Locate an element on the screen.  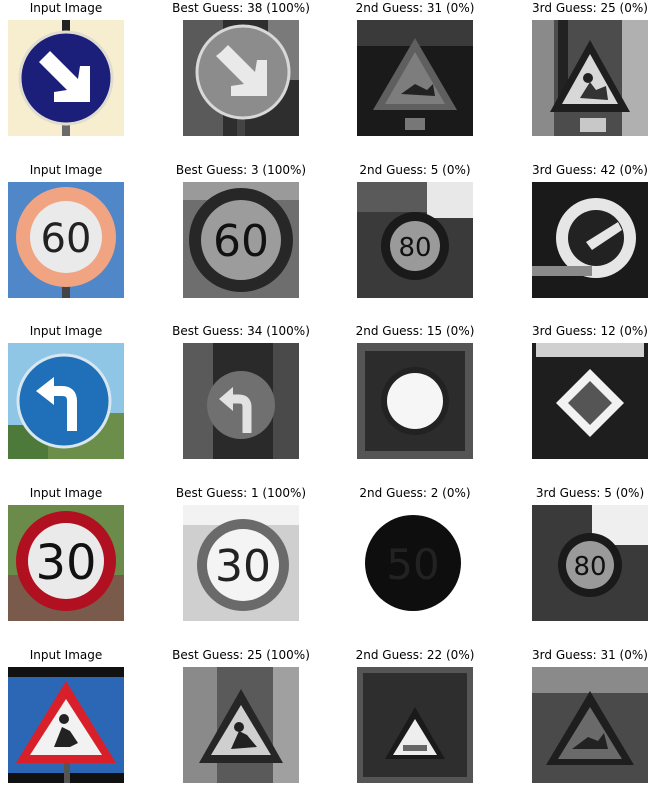
second-guess-cell: 2nd Guess: 5 (0%) 80 is located at coordinates (415, 230).